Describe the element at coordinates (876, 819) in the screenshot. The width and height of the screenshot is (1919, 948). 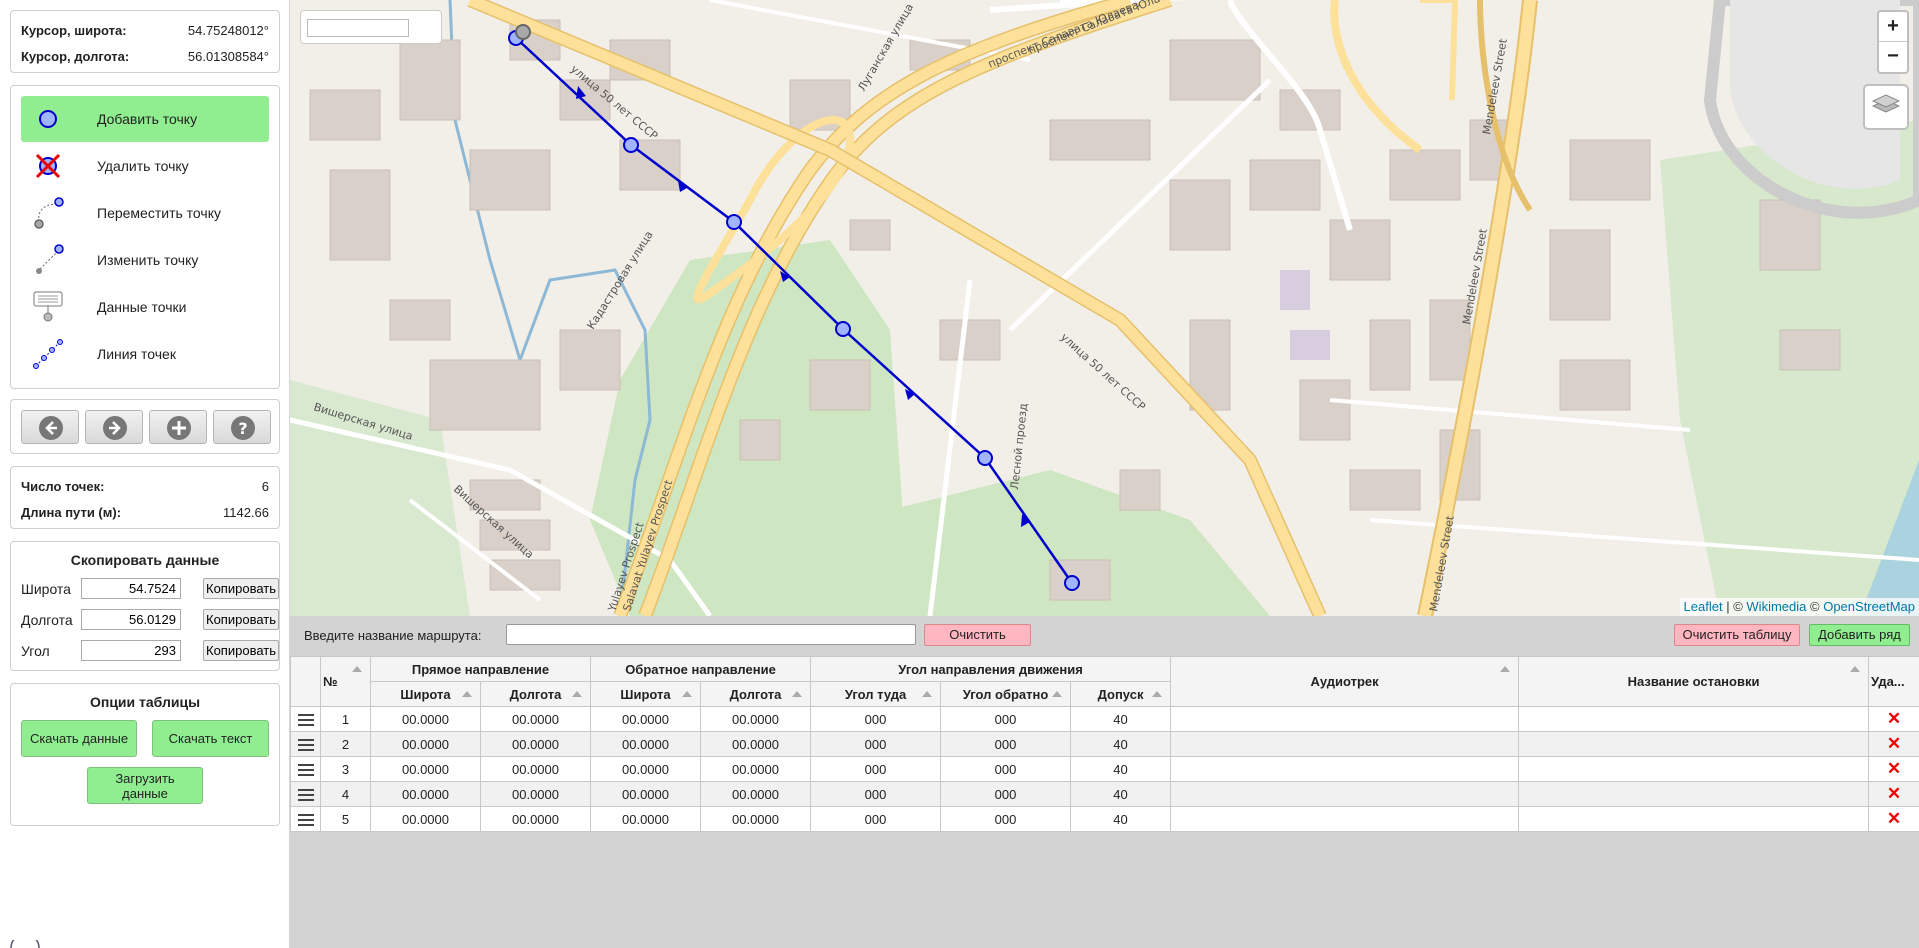
I see `cell-angle-forward: 000` at that location.